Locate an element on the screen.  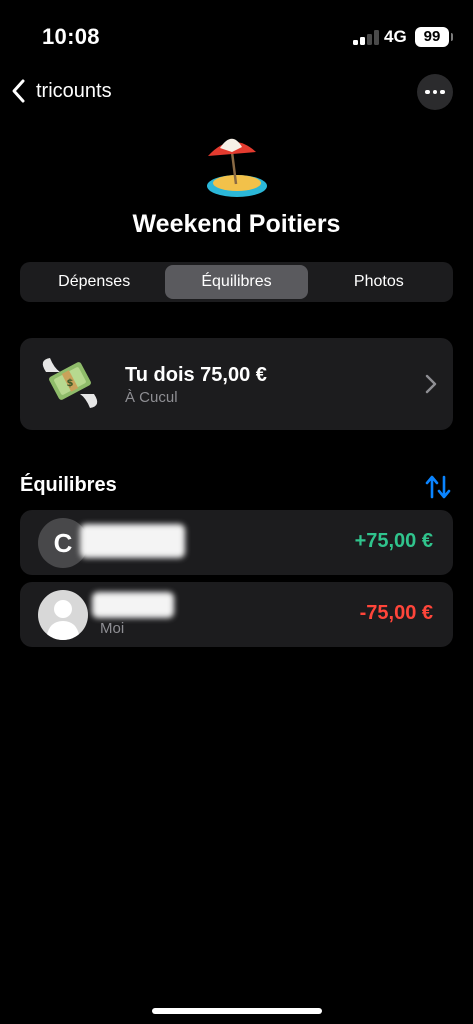
signal-icon is located at coordinates (366, 37).